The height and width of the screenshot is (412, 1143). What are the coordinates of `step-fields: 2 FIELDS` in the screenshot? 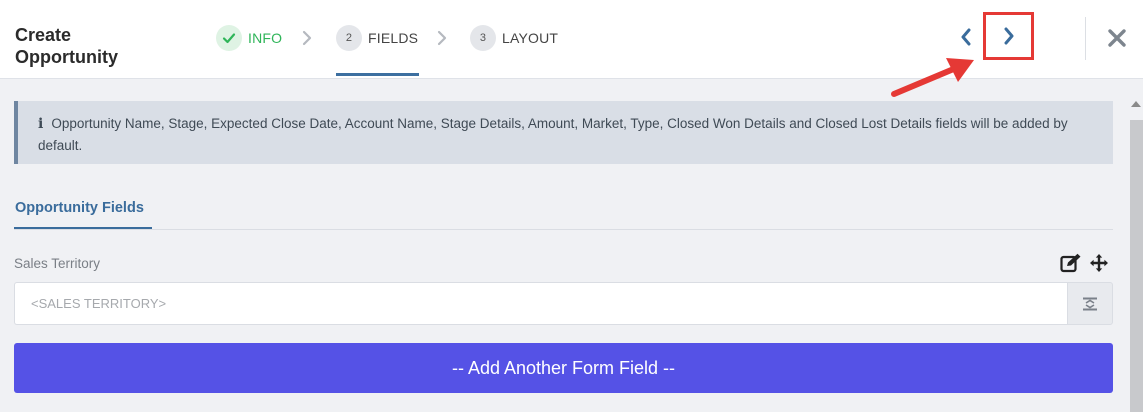 It's located at (377, 38).